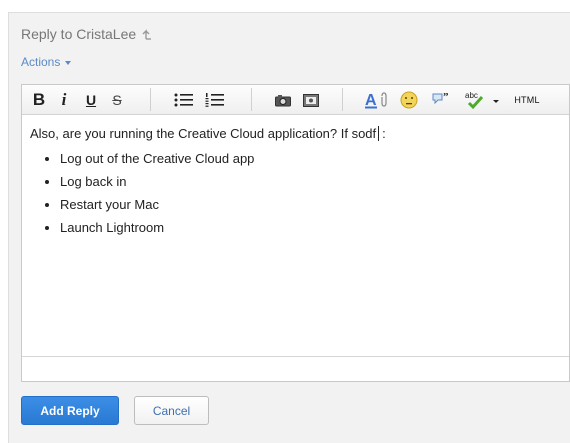 The image size is (570, 443). I want to click on svg-text: abc, so click(471, 95).